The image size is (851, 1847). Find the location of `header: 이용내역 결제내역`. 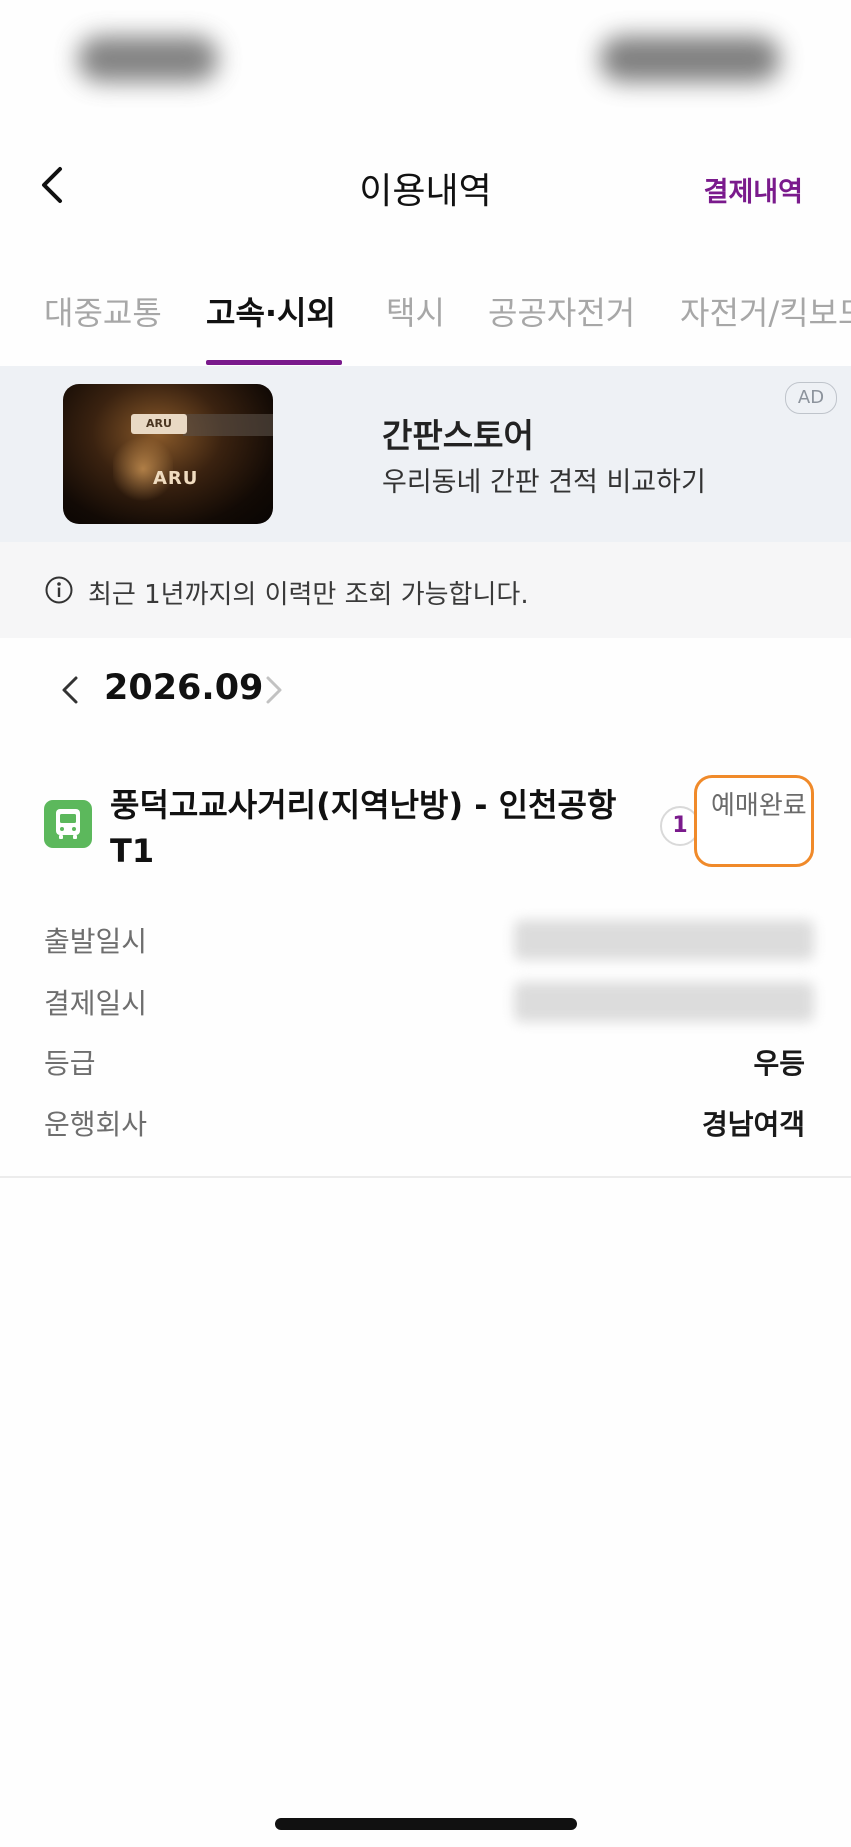

header: 이용내역 결제내역 is located at coordinates (425, 190).